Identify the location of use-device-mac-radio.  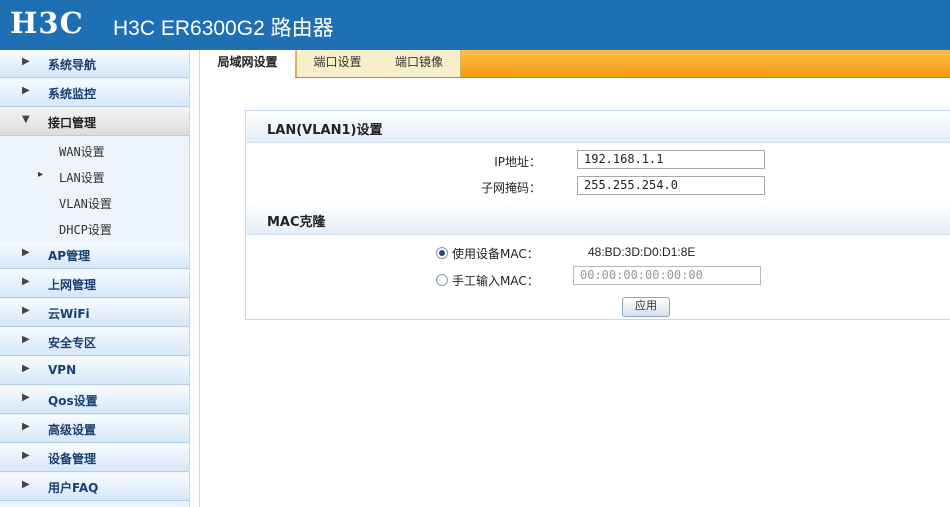
(442, 253).